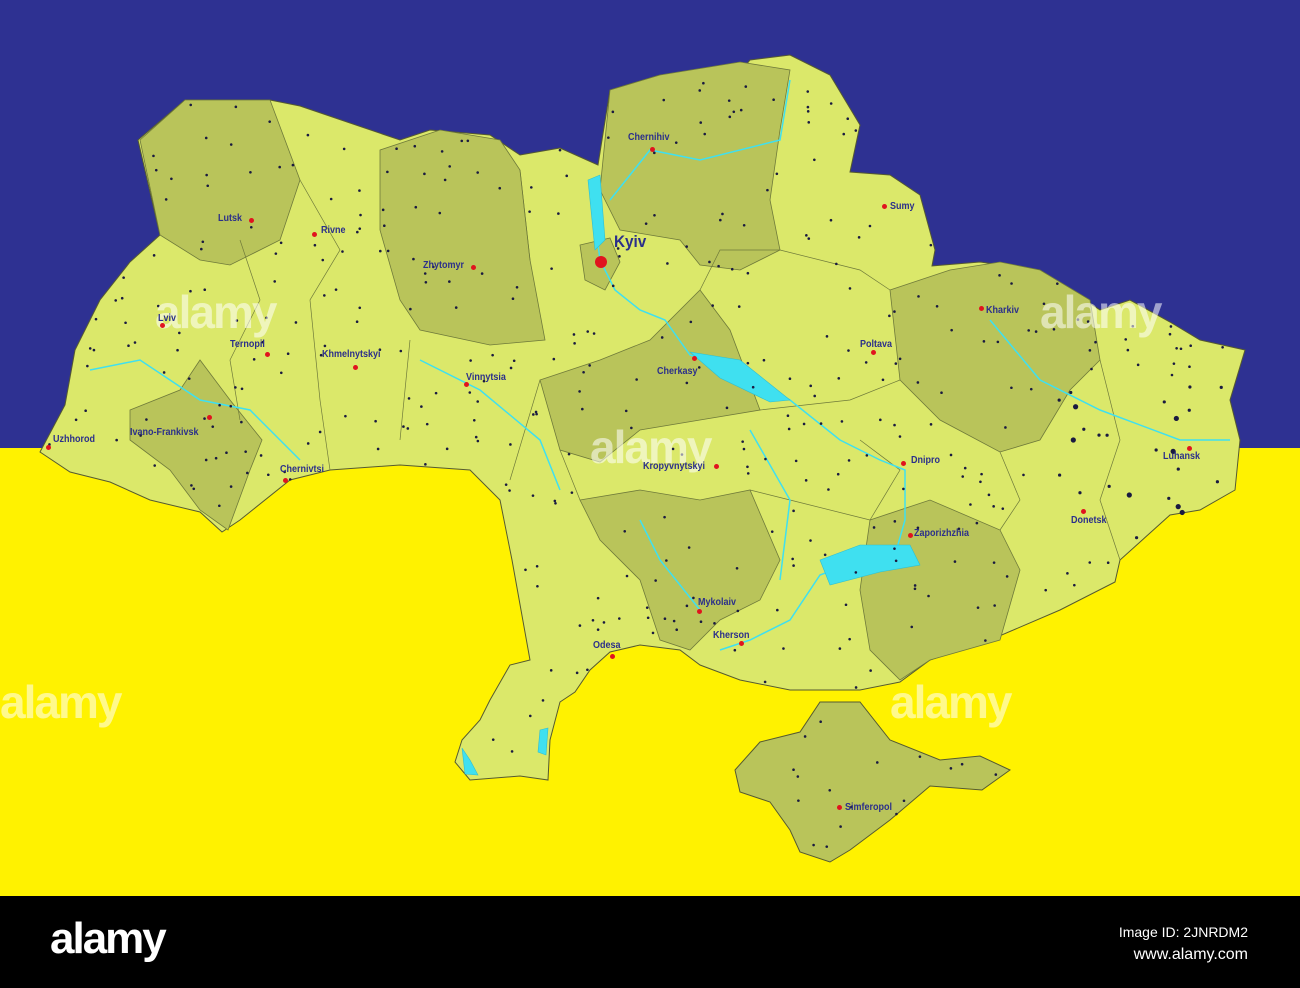 The width and height of the screenshot is (1300, 988). Describe the element at coordinates (302, 469) in the screenshot. I see `city-label-chernivtsi: Chernivtsi` at that location.